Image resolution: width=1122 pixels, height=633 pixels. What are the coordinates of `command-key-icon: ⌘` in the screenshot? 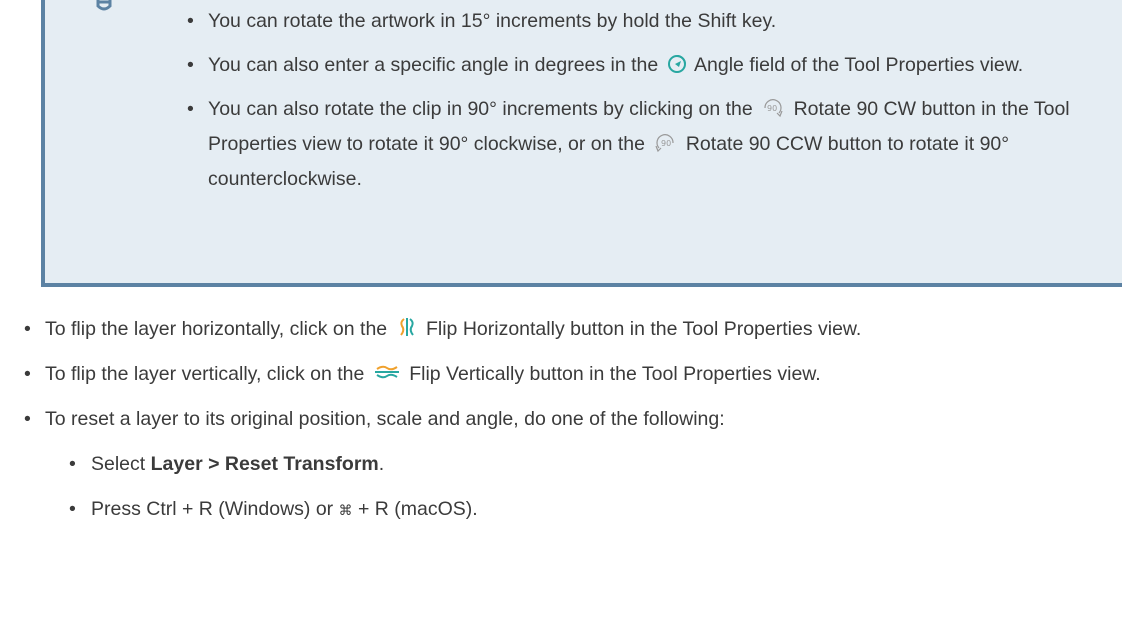 It's located at (345, 510).